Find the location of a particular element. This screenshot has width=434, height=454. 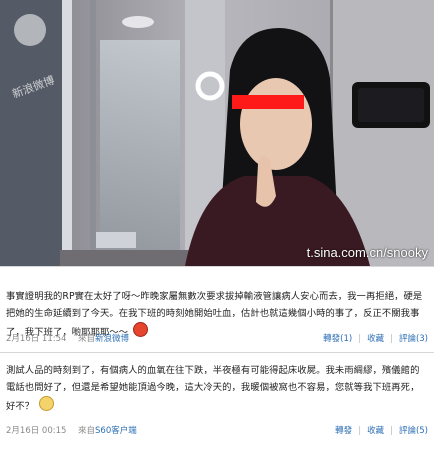

smile-face-icon is located at coordinates (47, 403).